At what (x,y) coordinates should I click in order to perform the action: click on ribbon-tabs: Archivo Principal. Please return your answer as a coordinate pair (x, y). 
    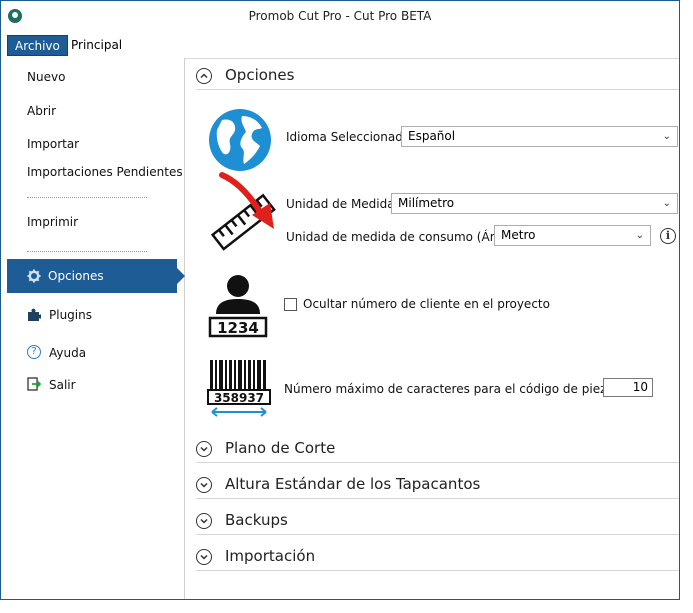
    Looking at the image, I should click on (340, 45).